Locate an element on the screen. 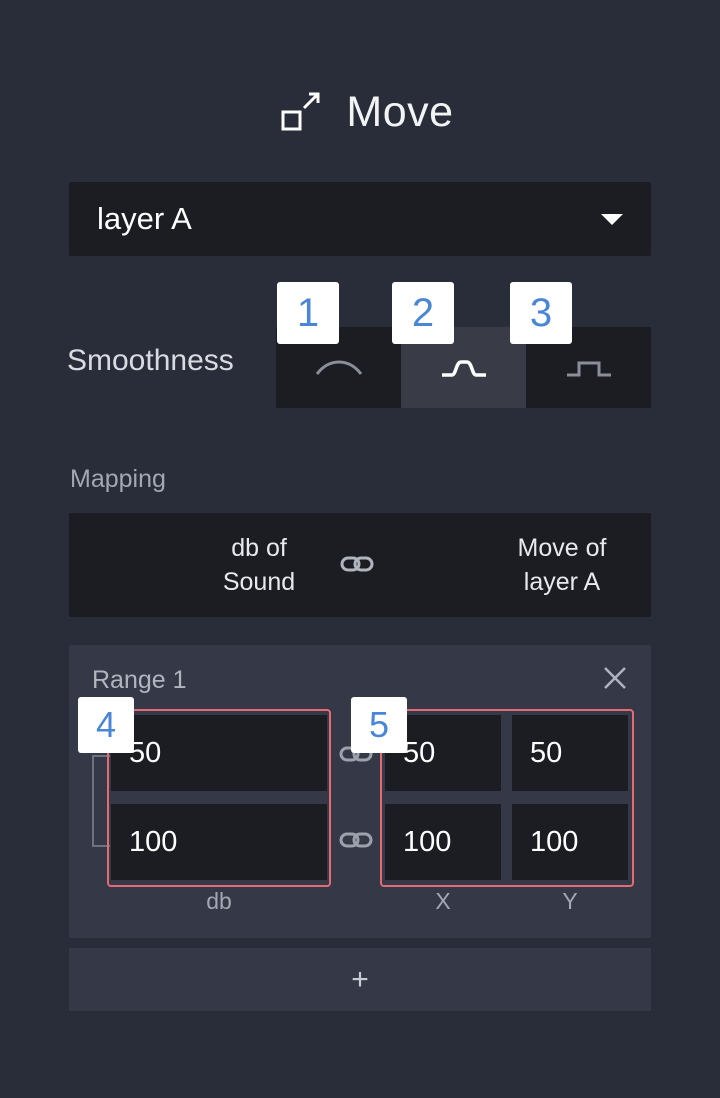 Image resolution: width=720 pixels, height=1098 pixels. smoothness-label: Smoothness is located at coordinates (150, 360).